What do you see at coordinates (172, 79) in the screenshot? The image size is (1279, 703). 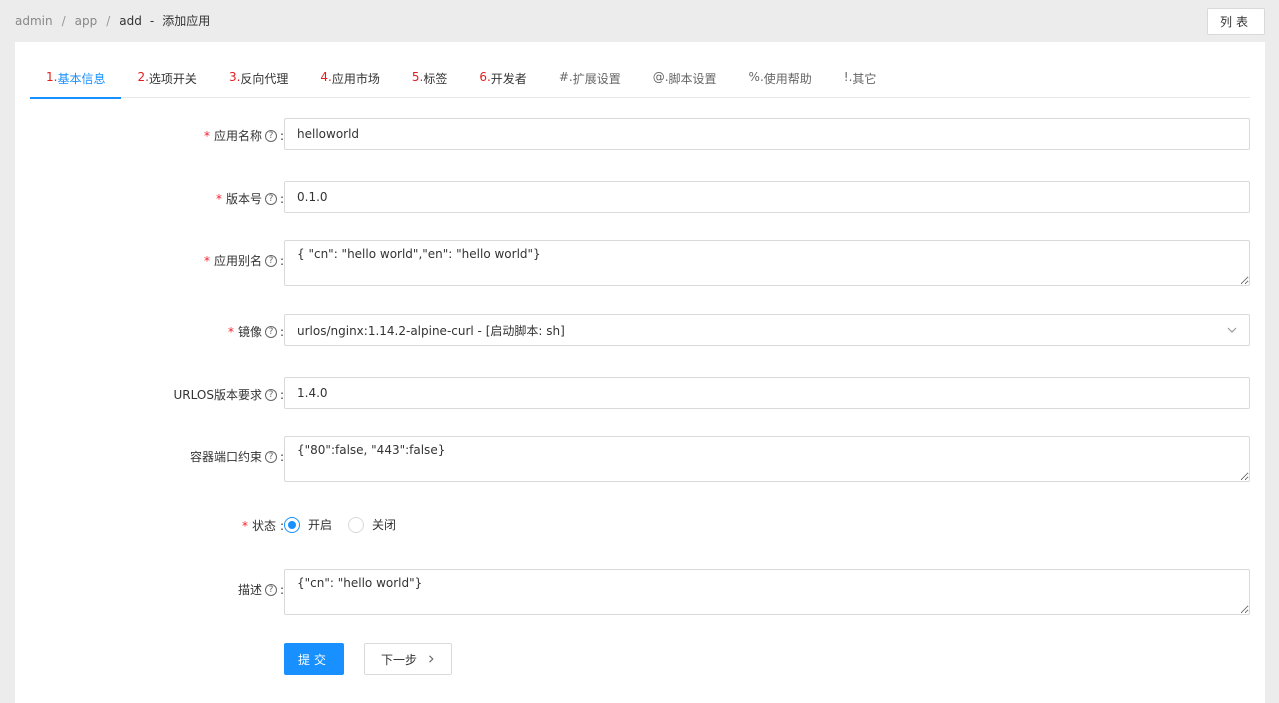 I see `tab-label: 选项开关` at bounding box center [172, 79].